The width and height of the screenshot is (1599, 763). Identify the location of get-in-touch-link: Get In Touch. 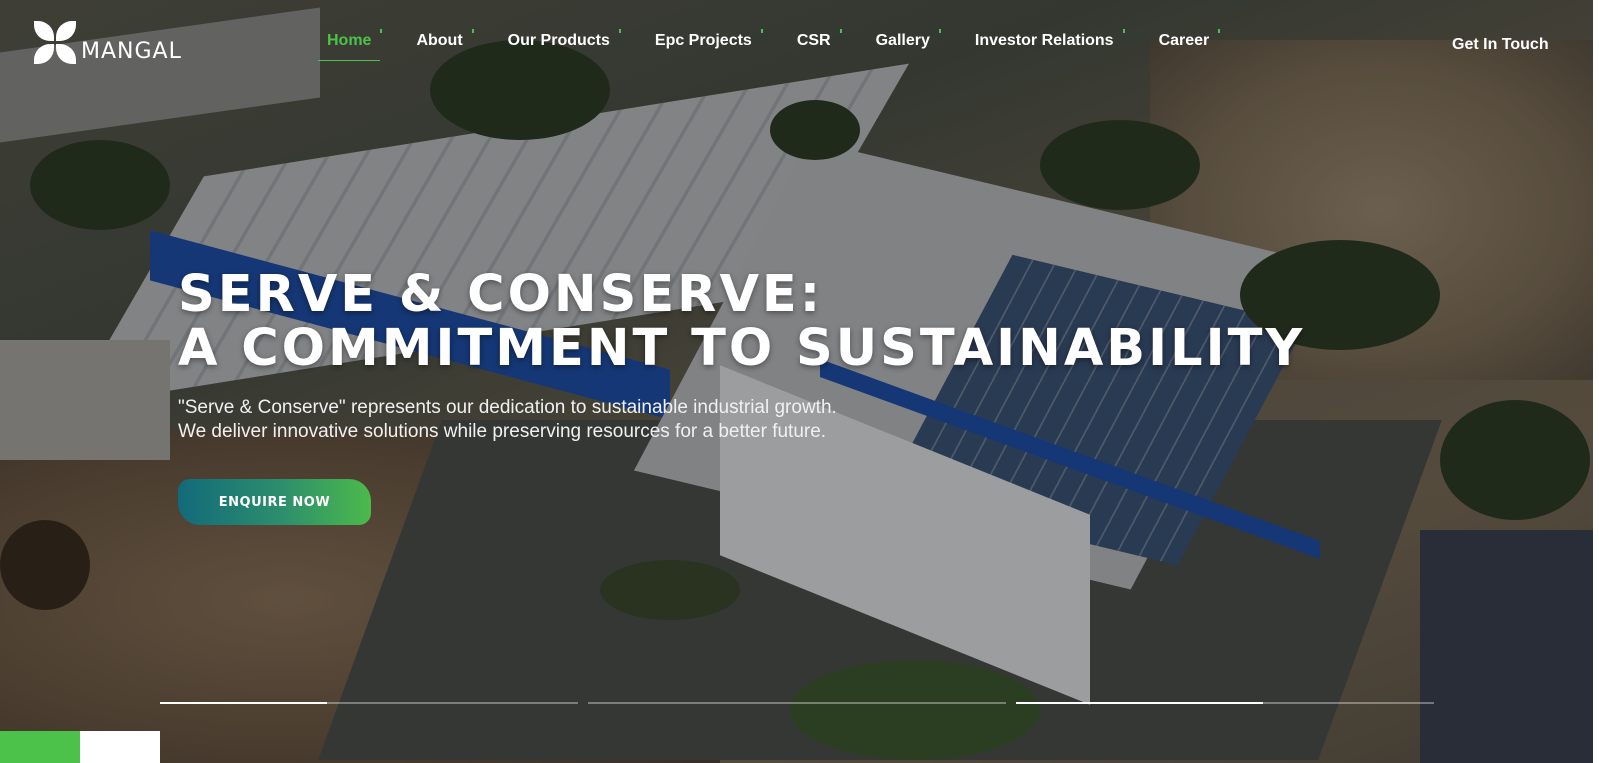
(1500, 45).